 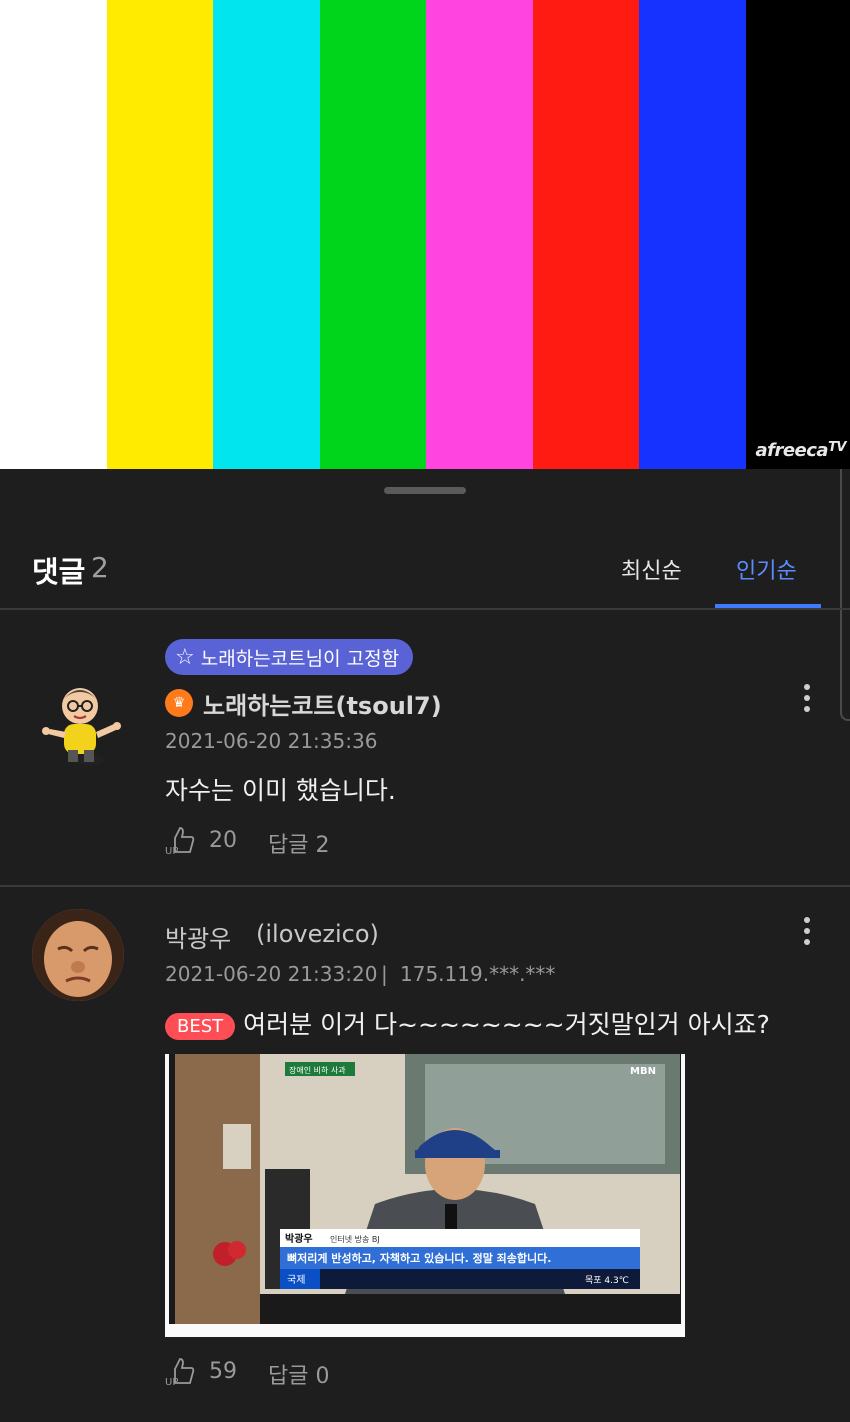 What do you see at coordinates (317, 934) in the screenshot?
I see `comment-author-id: (ilovezico)` at bounding box center [317, 934].